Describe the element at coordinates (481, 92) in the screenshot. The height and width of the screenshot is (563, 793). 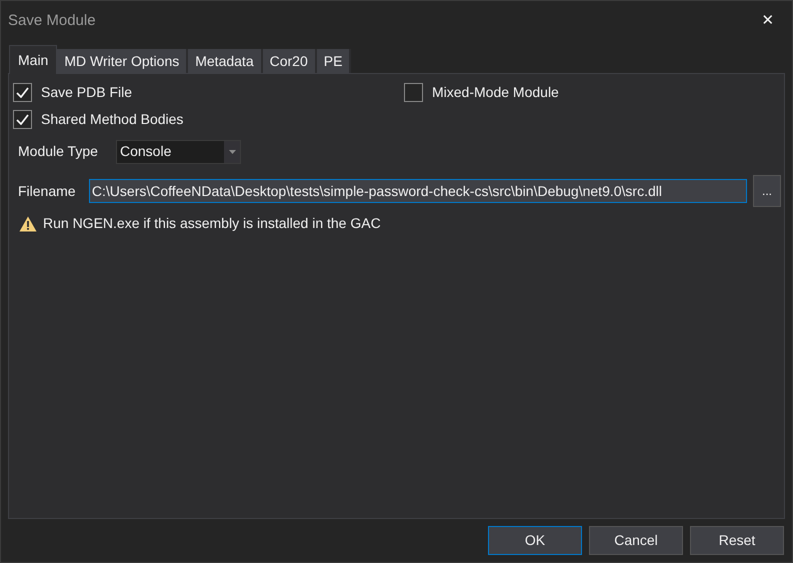
I see `checkbox: Mixed-Mode Module` at that location.